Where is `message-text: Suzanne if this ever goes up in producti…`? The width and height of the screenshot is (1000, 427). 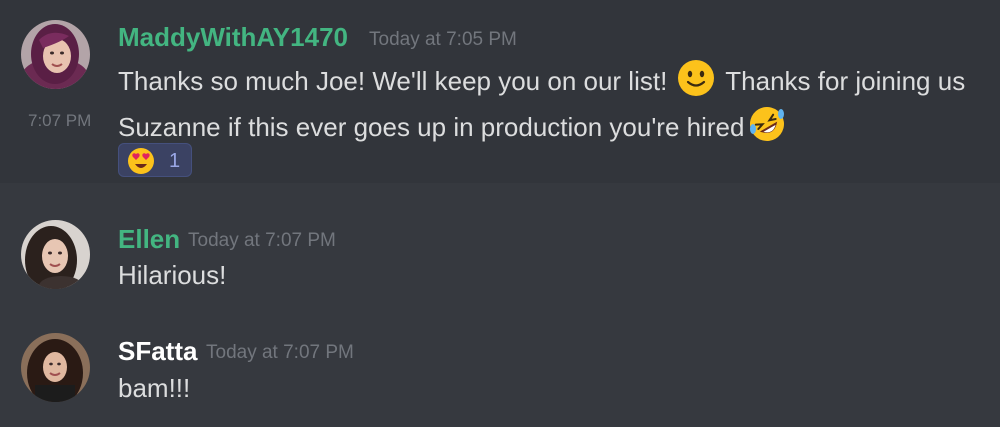
message-text: Suzanne if this ever goes up in producti… is located at coordinates (431, 126).